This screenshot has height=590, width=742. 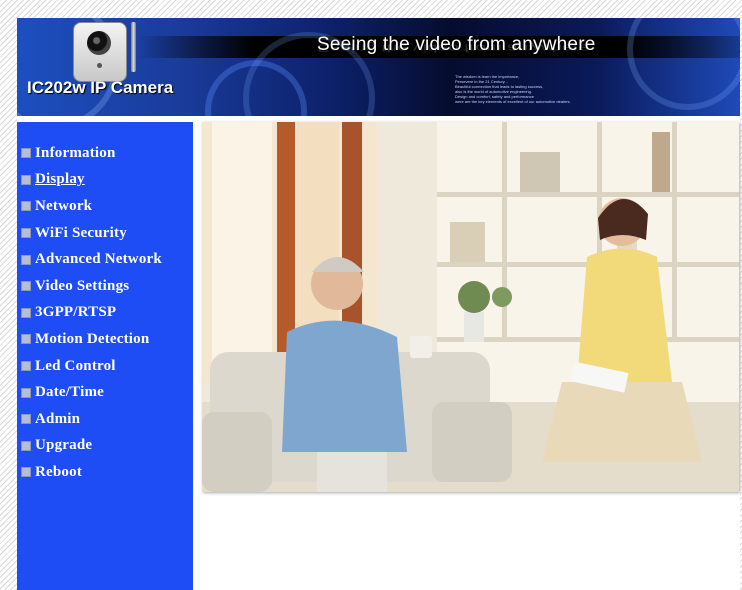 I want to click on banner-slogan-reflection: Seeing the video from anywhere, so click(x=453, y=47).